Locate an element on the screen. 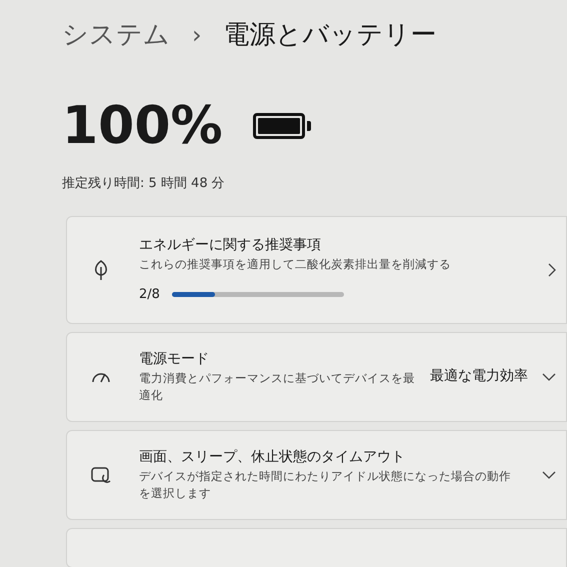  card-description: デバイスが指定された時間にわたりアイドル状態になった場合の動作を選択します is located at coordinates (325, 485).